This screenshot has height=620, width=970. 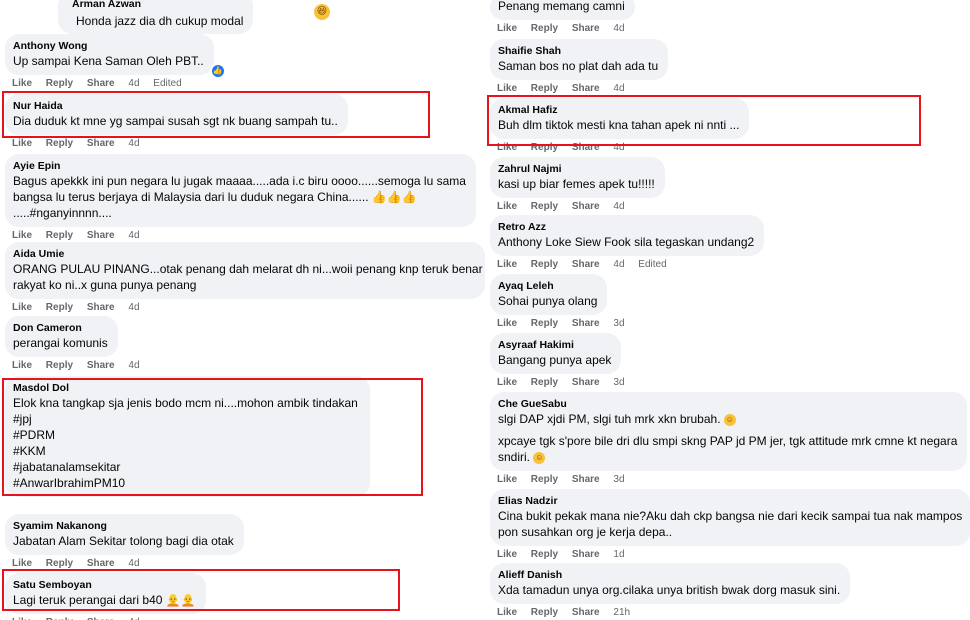 I want to click on comment-author: Shaifie Shah, so click(x=578, y=51).